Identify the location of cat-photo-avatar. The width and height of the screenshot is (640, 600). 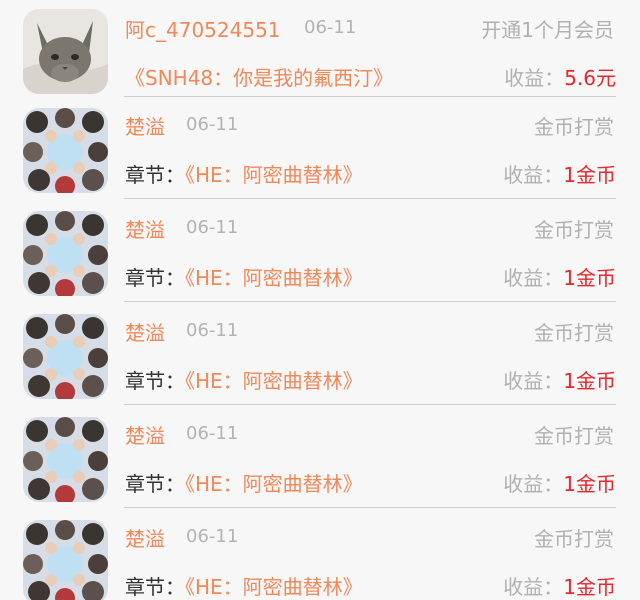
(65, 51).